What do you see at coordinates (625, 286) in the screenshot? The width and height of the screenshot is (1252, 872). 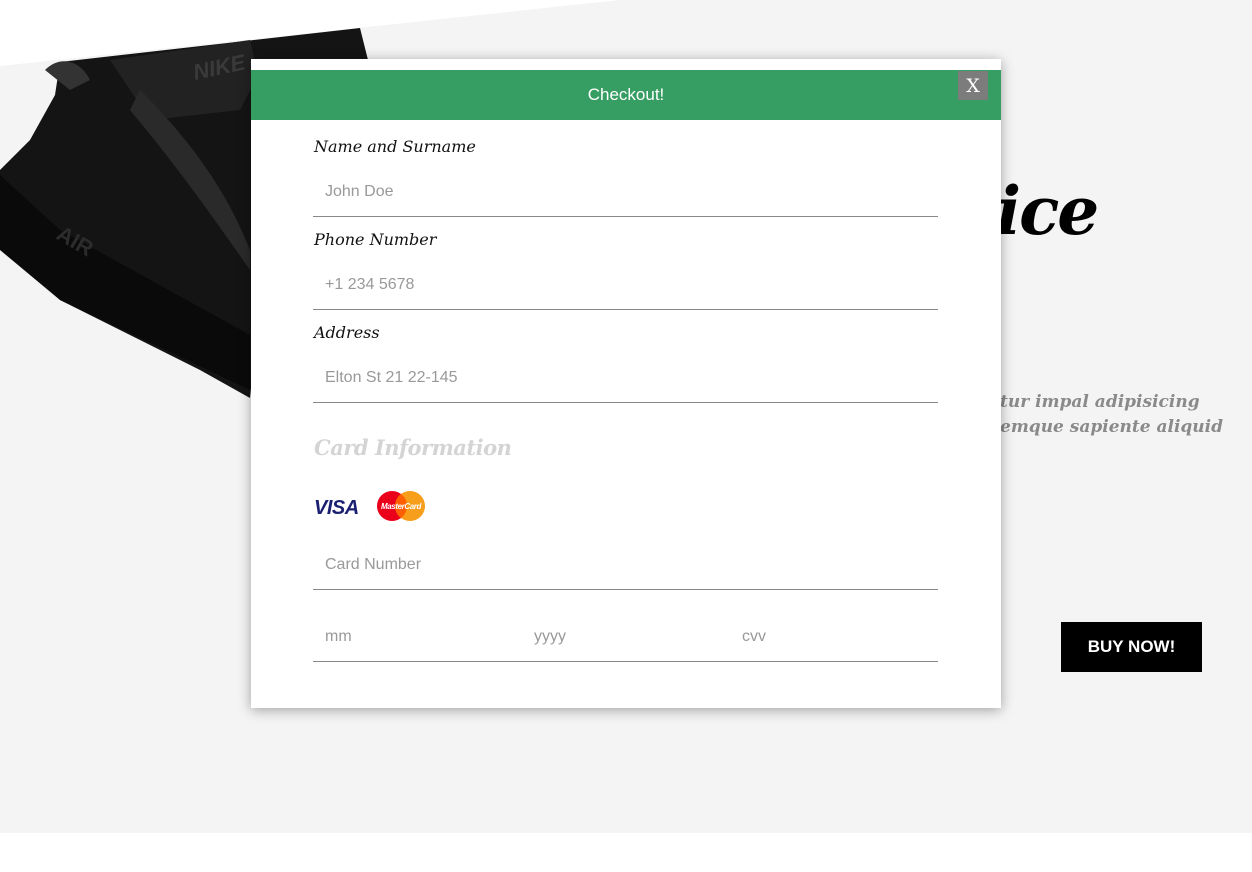 I see `phone-input: +1 234 5678` at bounding box center [625, 286].